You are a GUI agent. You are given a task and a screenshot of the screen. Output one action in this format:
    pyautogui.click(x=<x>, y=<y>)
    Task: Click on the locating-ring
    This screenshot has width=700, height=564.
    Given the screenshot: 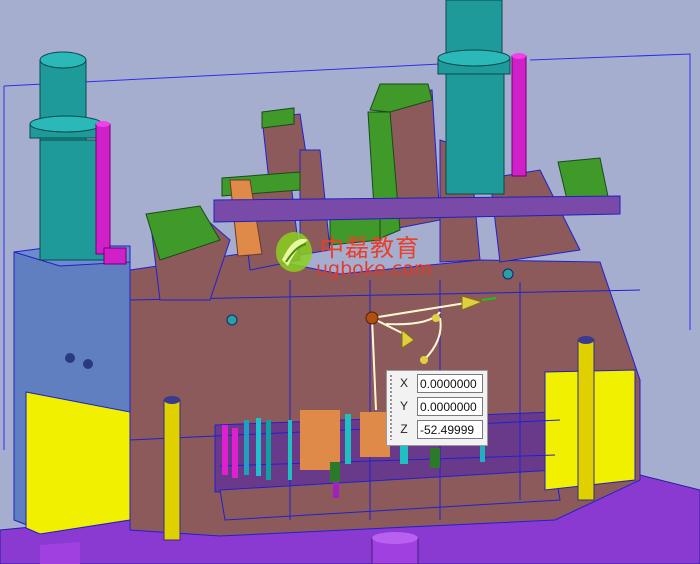 What is the action you would take?
    pyautogui.click(x=395, y=548)
    